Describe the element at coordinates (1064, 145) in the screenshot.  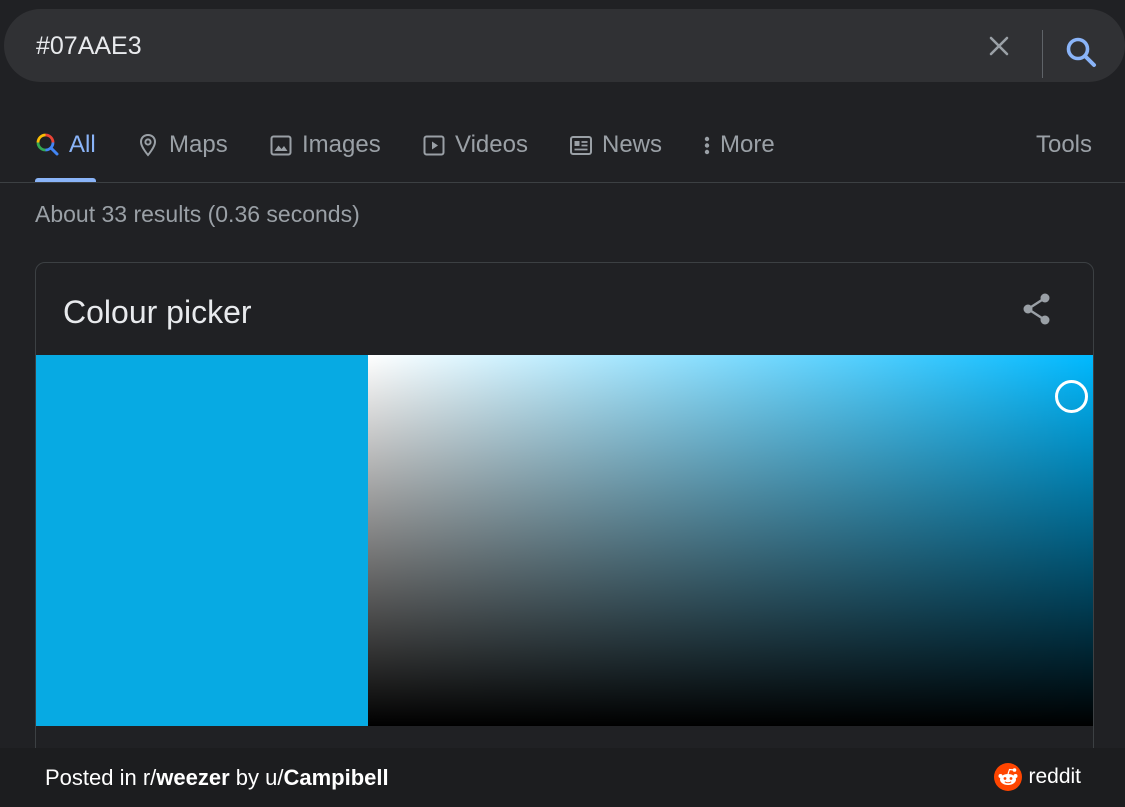
I see `tools-button: Tools` at that location.